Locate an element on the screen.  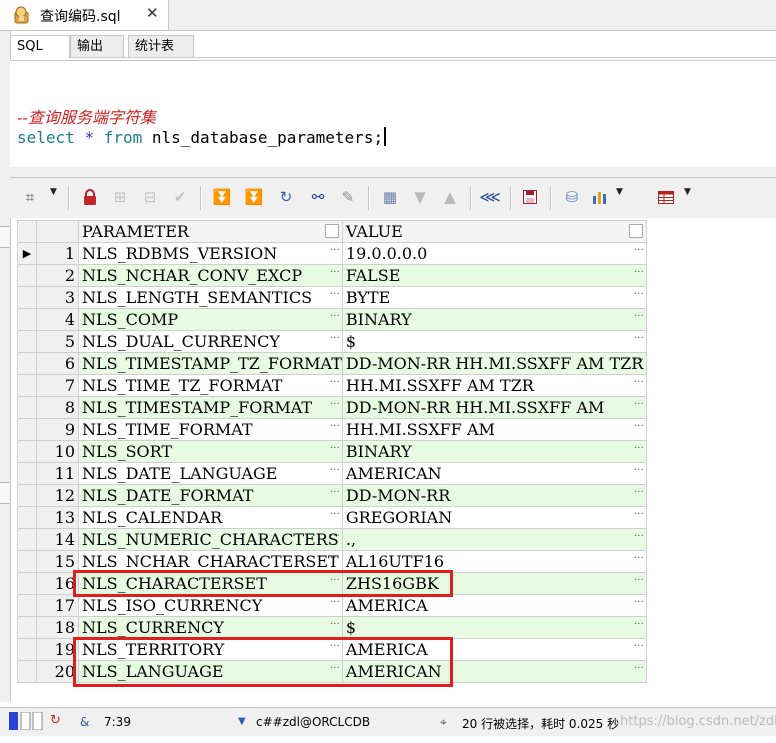
row-number: 14 is located at coordinates (57, 539).